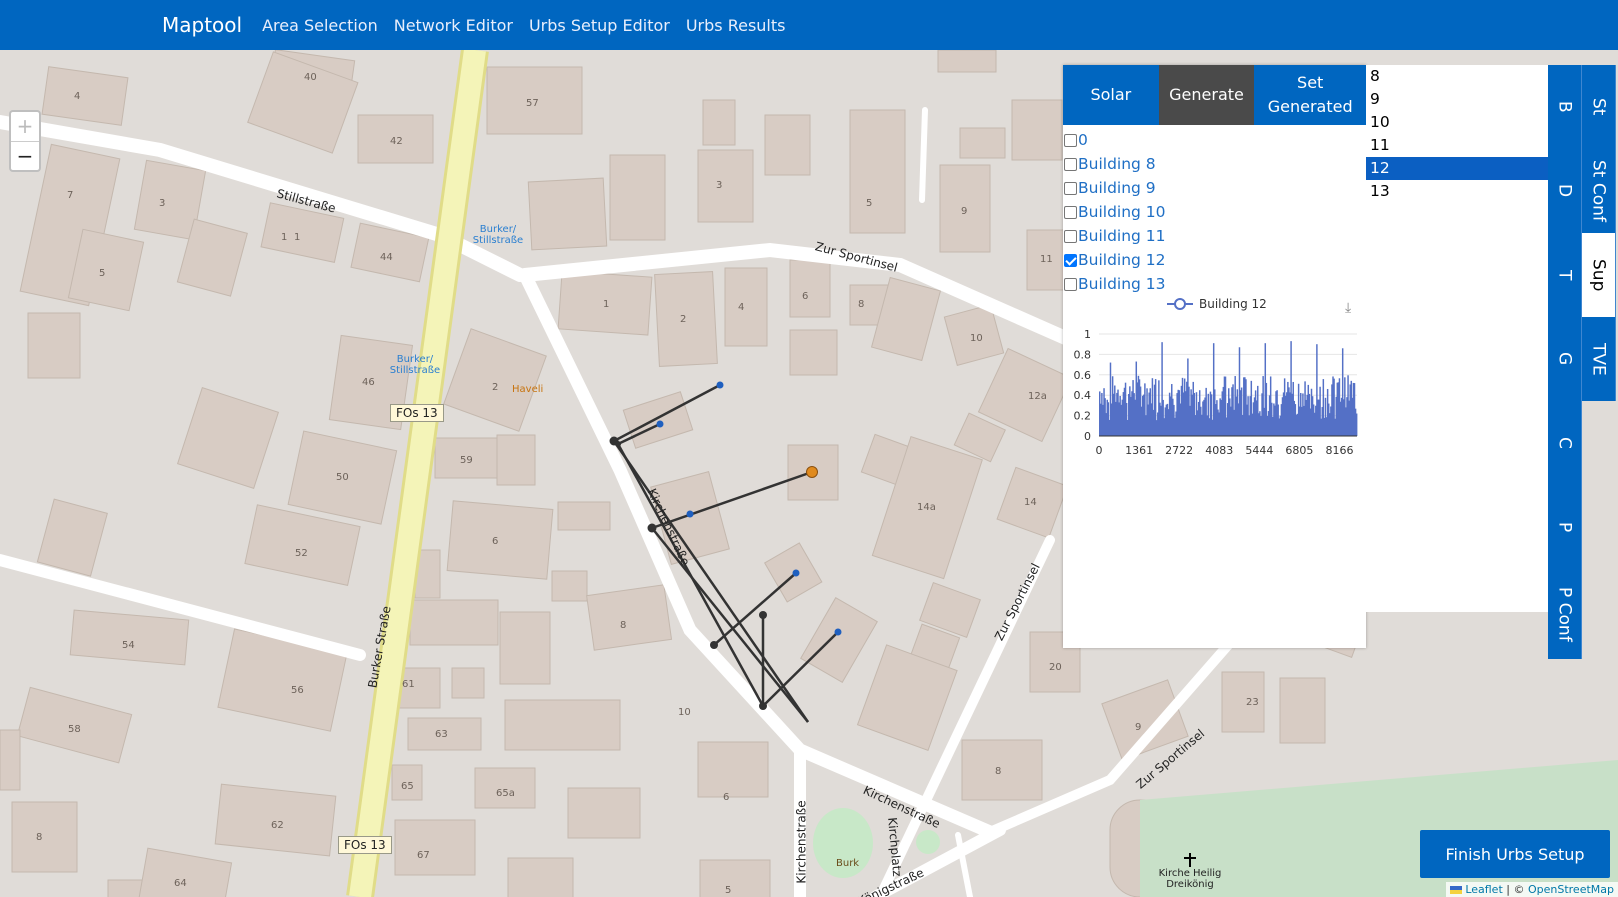  I want to click on vtab-label: TVE, so click(1598, 359).